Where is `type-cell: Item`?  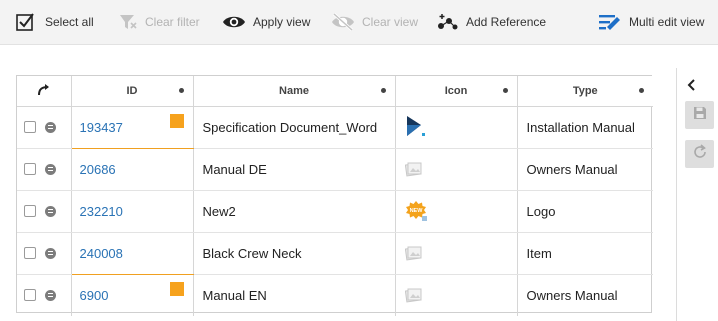 type-cell: Item is located at coordinates (585, 253).